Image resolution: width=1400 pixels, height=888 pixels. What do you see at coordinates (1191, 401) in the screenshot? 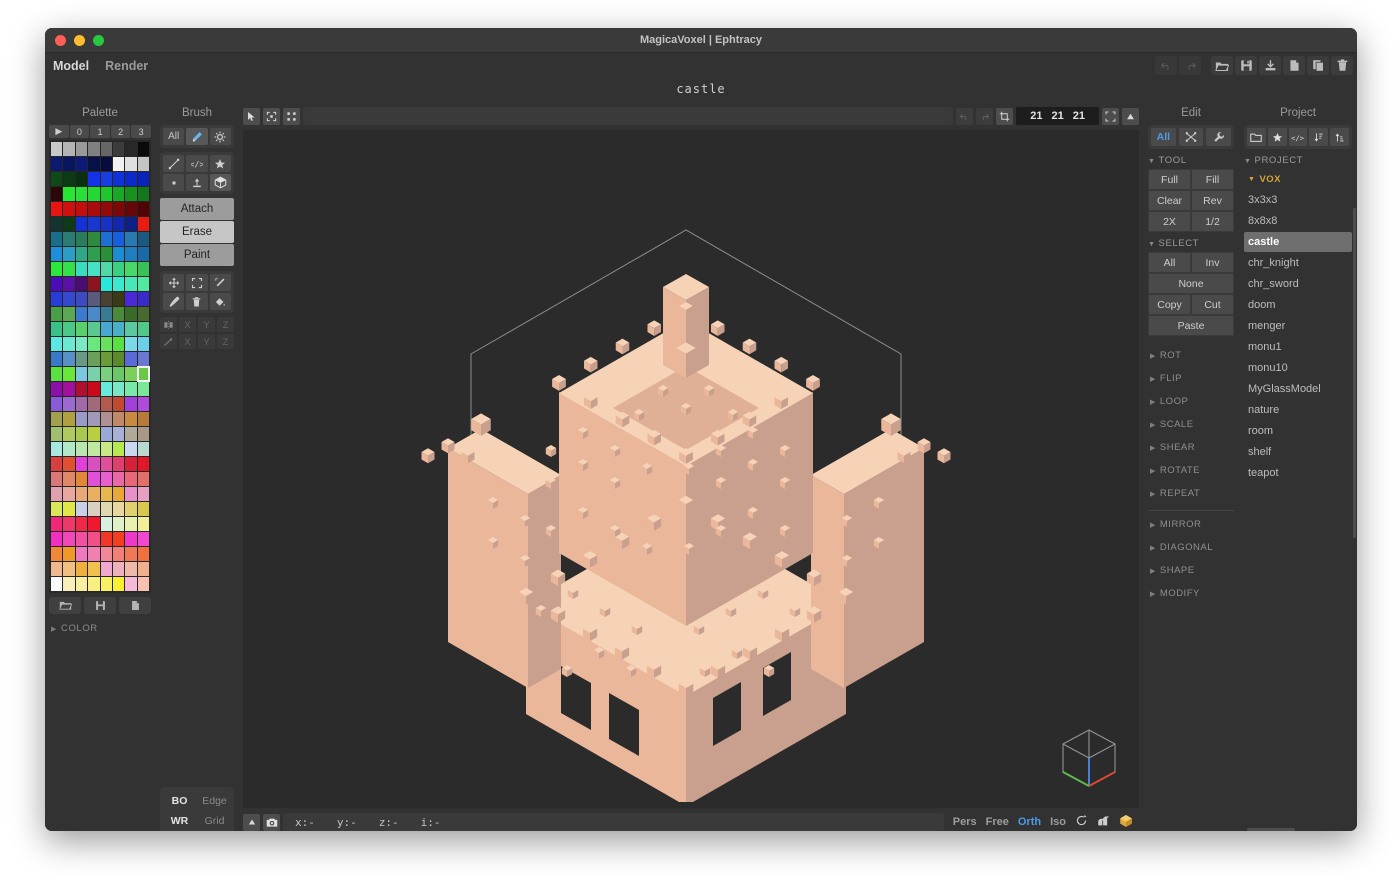
I see `edit-section-loop: ▶ LOOP` at bounding box center [1191, 401].